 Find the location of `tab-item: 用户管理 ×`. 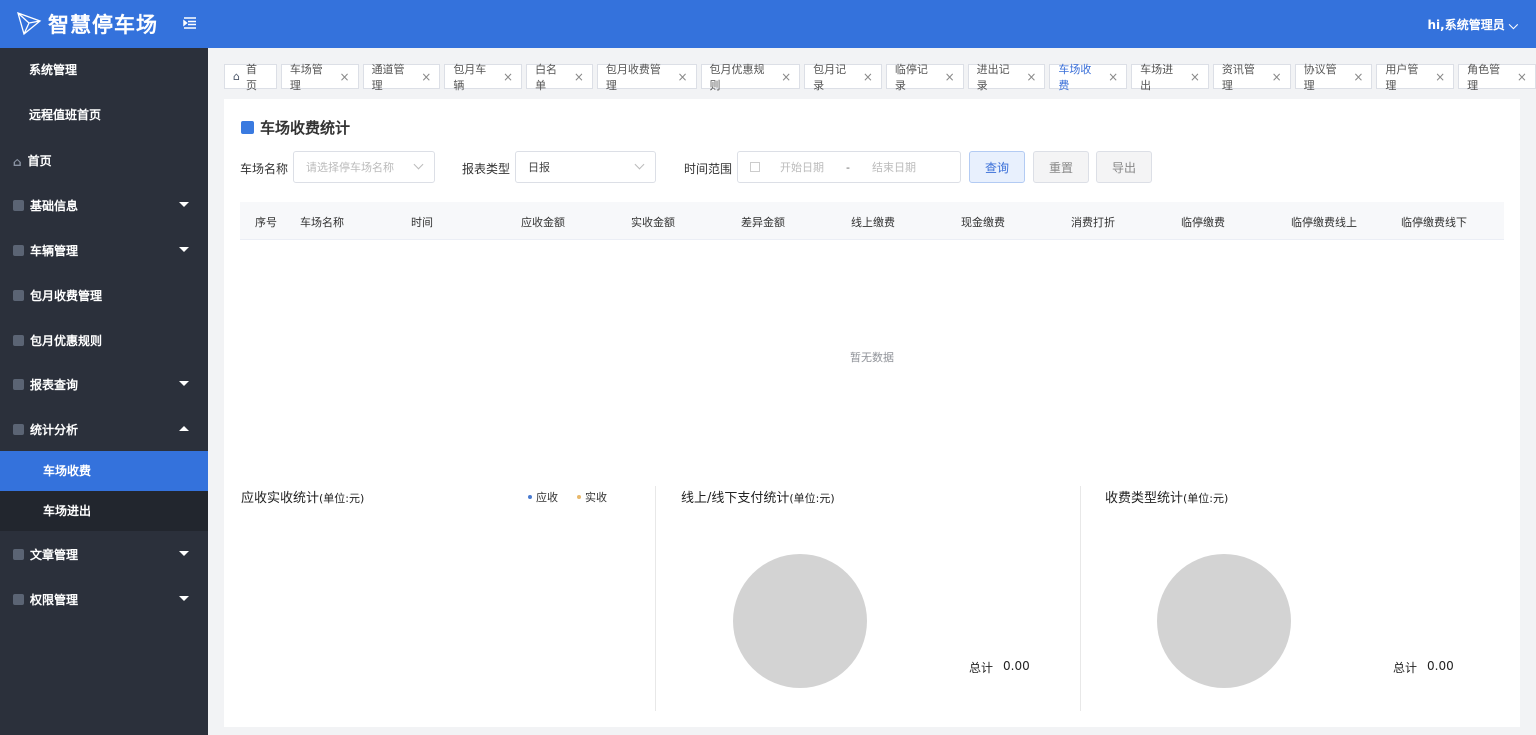

tab-item: 用户管理 × is located at coordinates (1415, 77).